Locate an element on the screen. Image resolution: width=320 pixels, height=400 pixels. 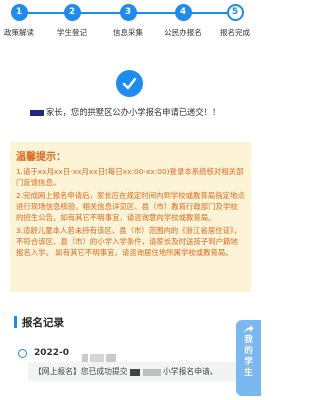
timeline-dot is located at coordinates (22, 353).